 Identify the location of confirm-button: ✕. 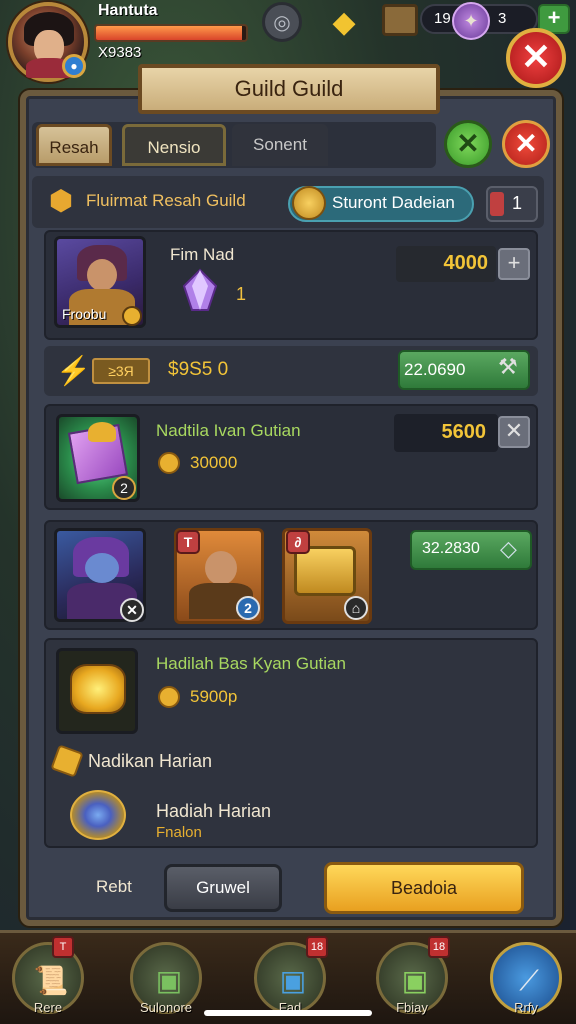
(468, 144).